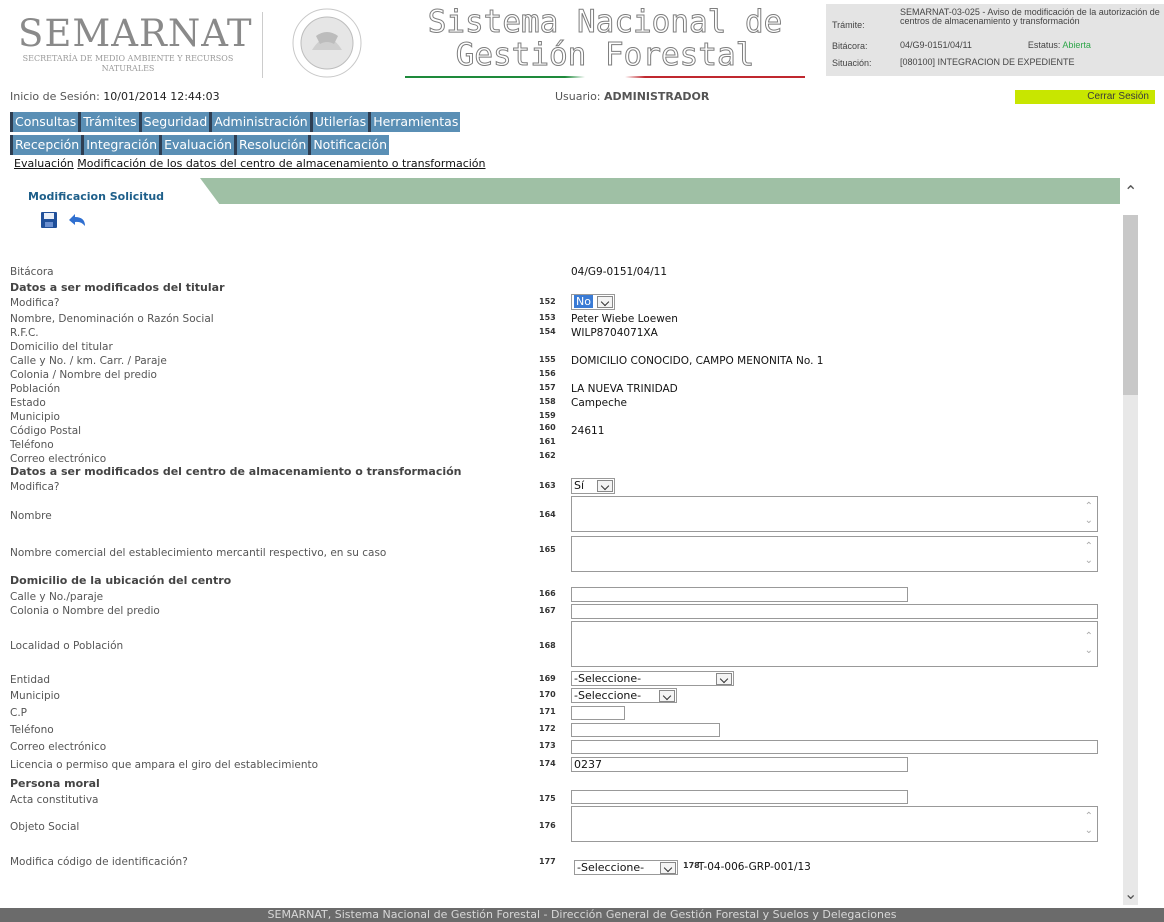 The image size is (1164, 922). What do you see at coordinates (45, 827) in the screenshot?
I see `label-objeto-social: Objeto Social` at bounding box center [45, 827].